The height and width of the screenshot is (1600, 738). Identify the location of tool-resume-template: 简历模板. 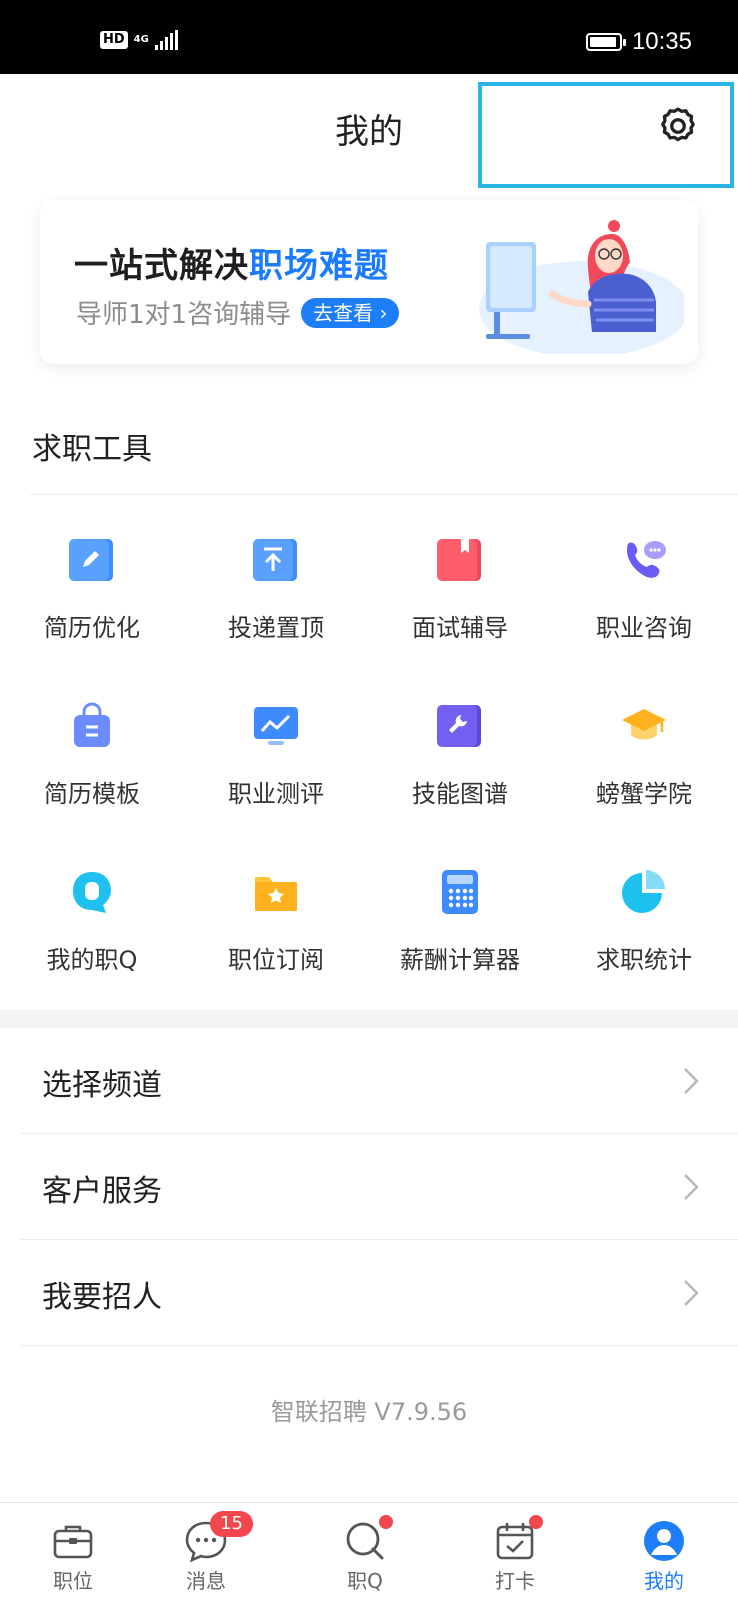
(92, 741).